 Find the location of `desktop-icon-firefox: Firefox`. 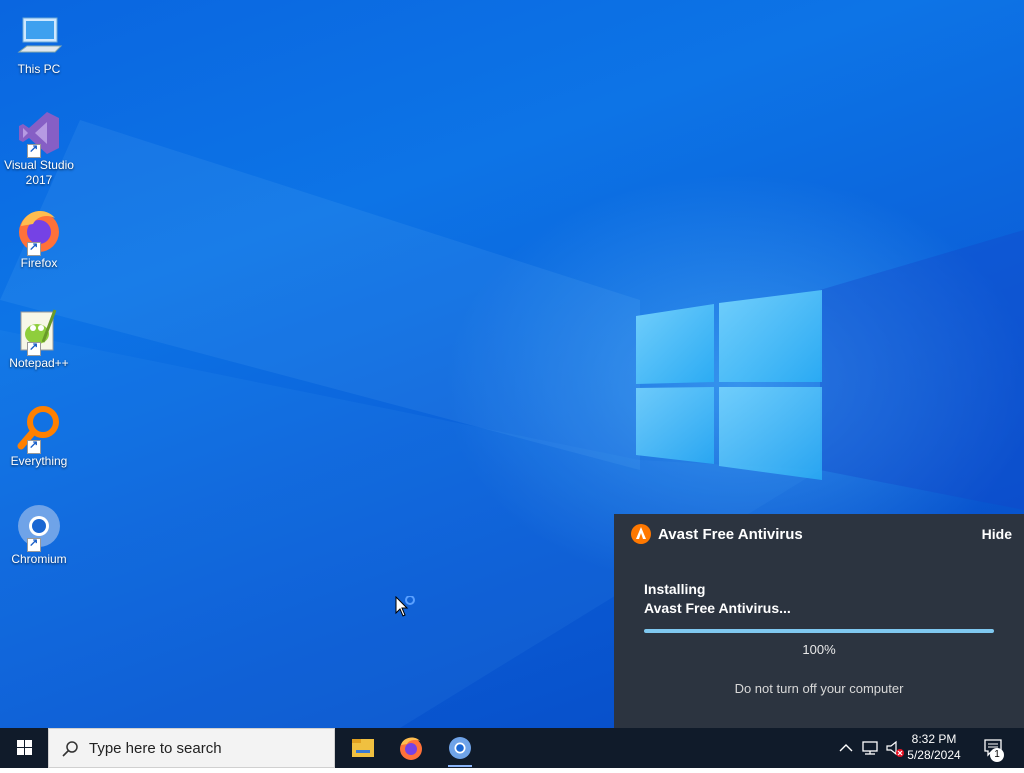

desktop-icon-firefox: Firefox is located at coordinates (39, 235).